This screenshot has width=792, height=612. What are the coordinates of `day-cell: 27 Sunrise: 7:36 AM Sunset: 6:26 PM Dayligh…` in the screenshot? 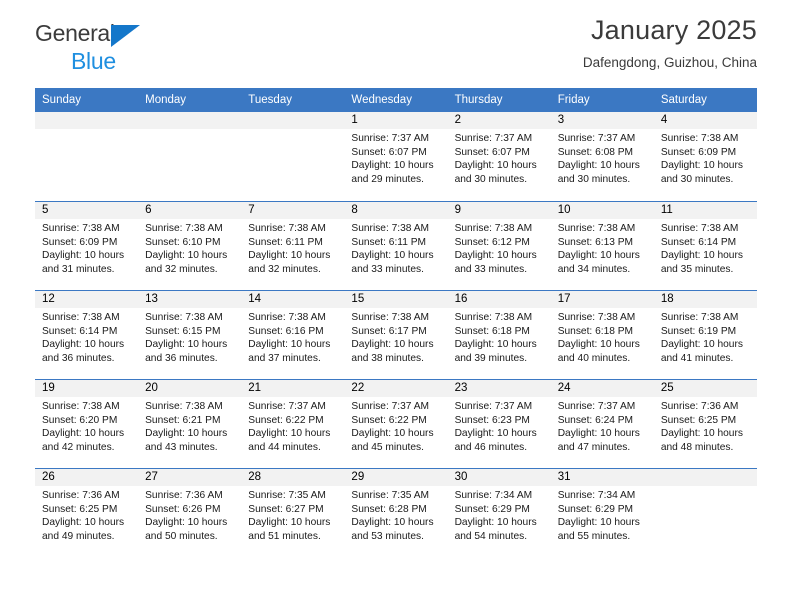 It's located at (190, 513).